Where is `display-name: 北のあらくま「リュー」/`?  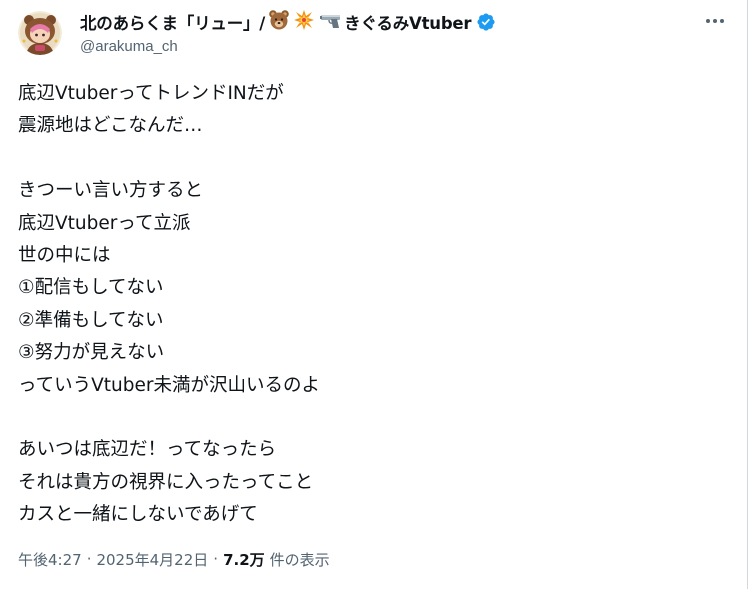 display-name: 北のあらくま「リュー」/ is located at coordinates (172, 22).